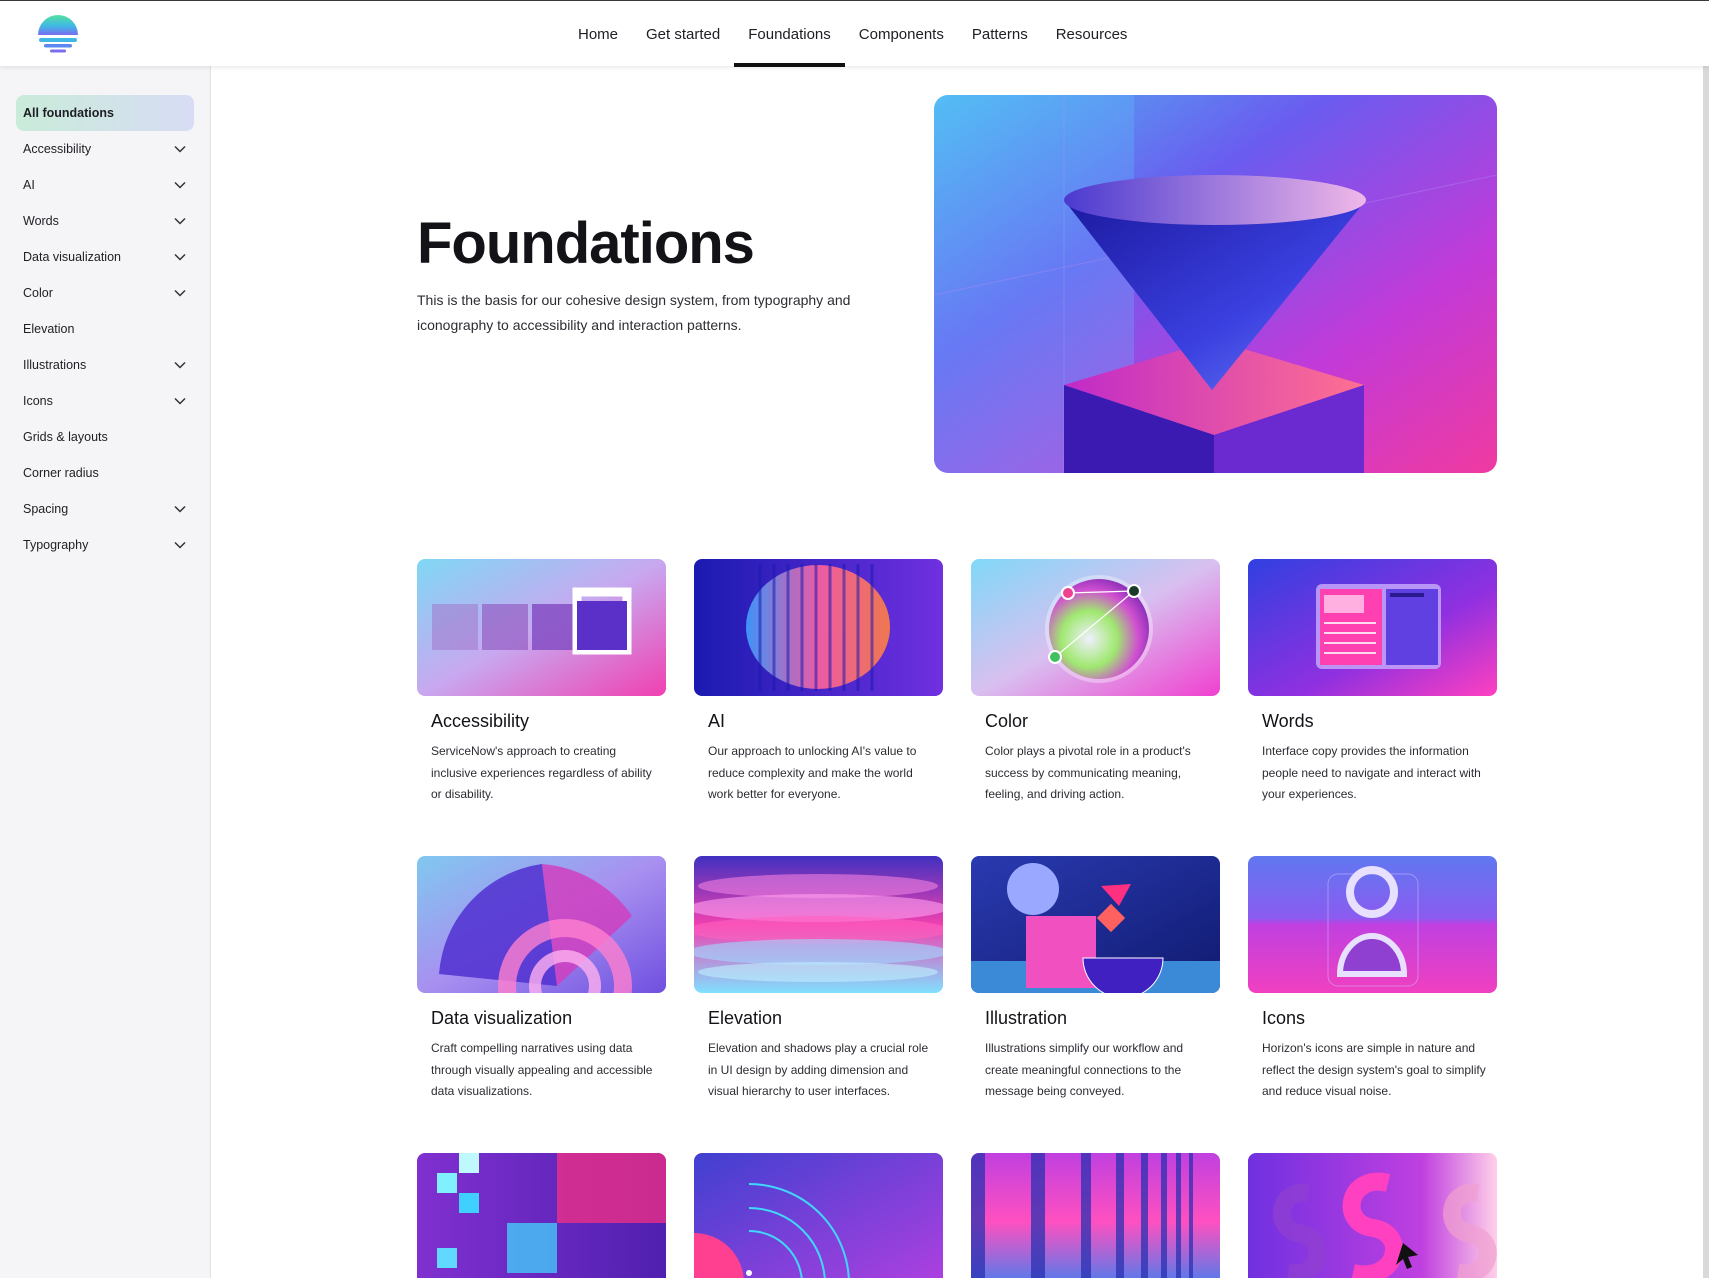 The image size is (1709, 1278). What do you see at coordinates (105, 365) in the screenshot?
I see `sidebar-item-illustrations: Illustrations` at bounding box center [105, 365].